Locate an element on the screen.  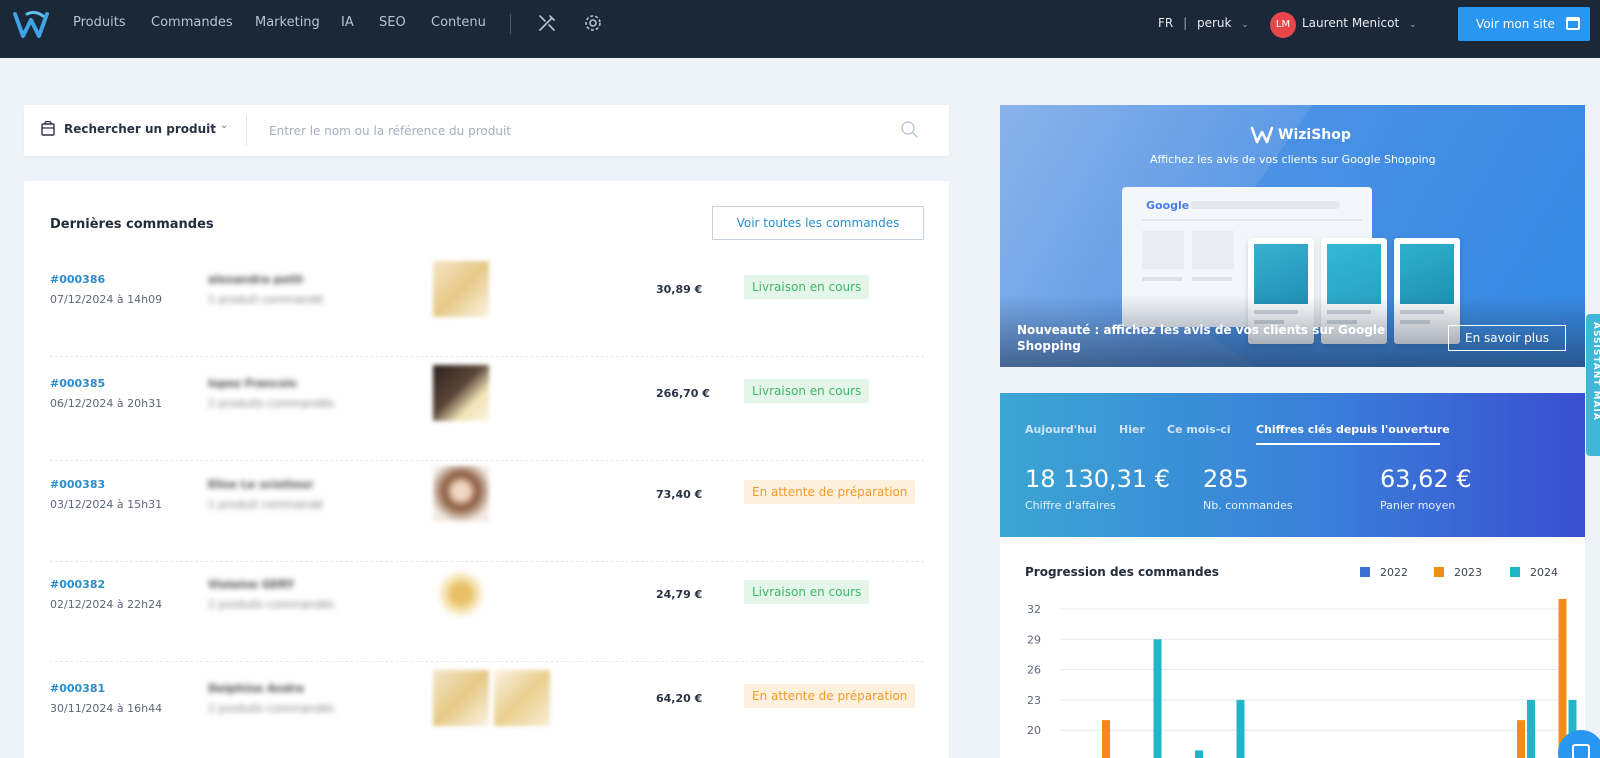
order-date: 30/11/2024 à 16h44 is located at coordinates (106, 708).